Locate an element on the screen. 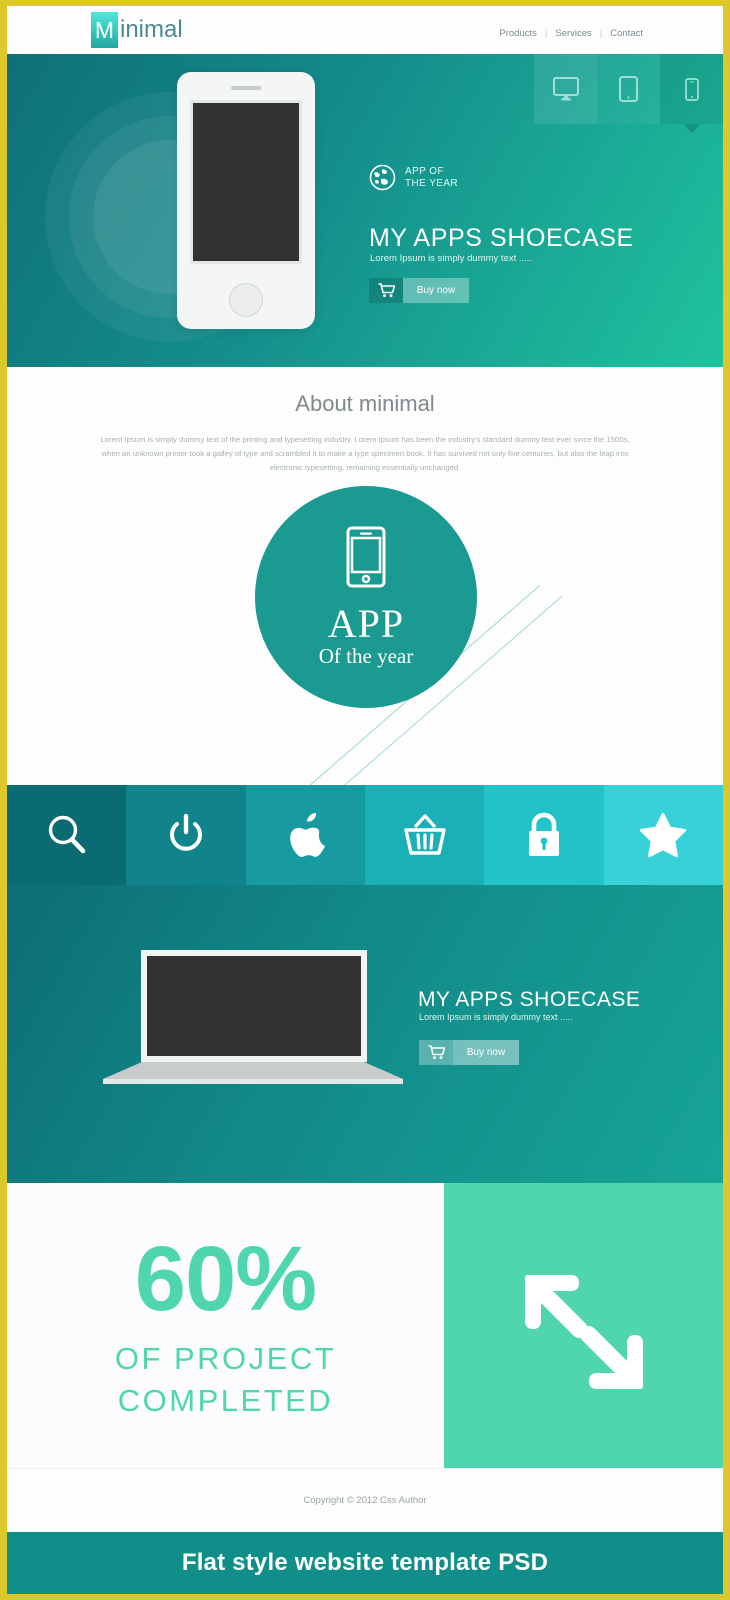  star-icon is located at coordinates (663, 835).